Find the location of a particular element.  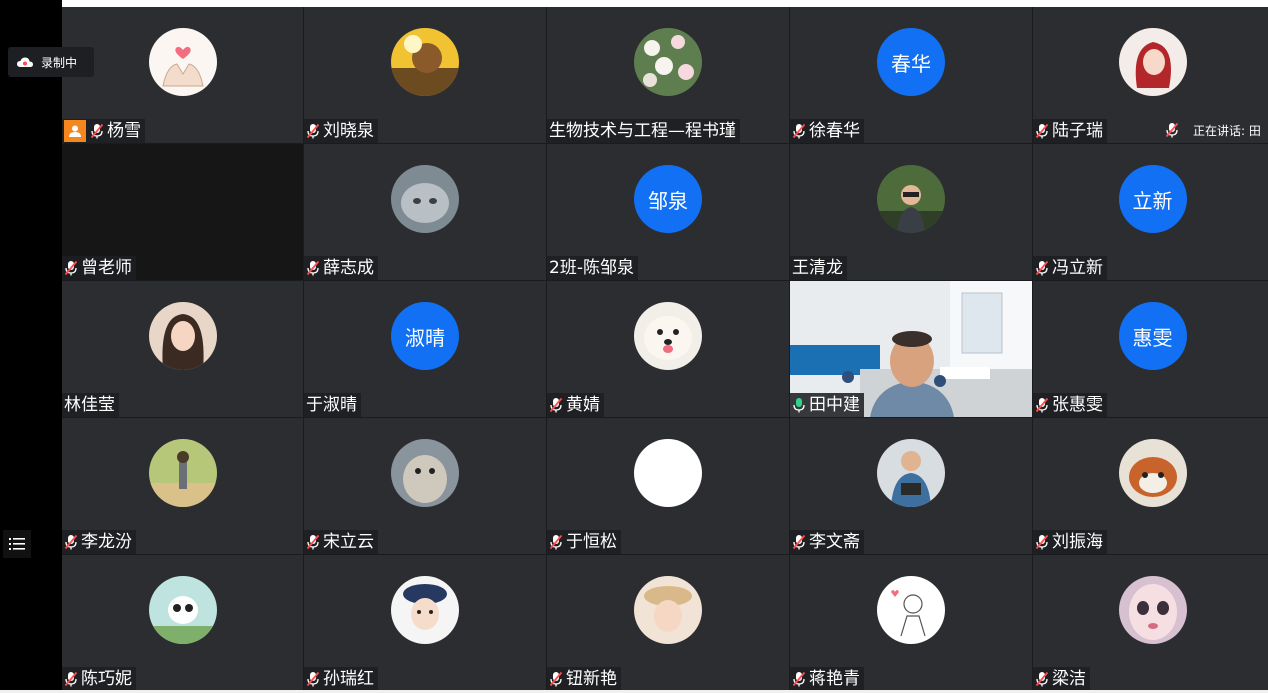

participant-tile: 春华徐春华 is located at coordinates (911, 75).